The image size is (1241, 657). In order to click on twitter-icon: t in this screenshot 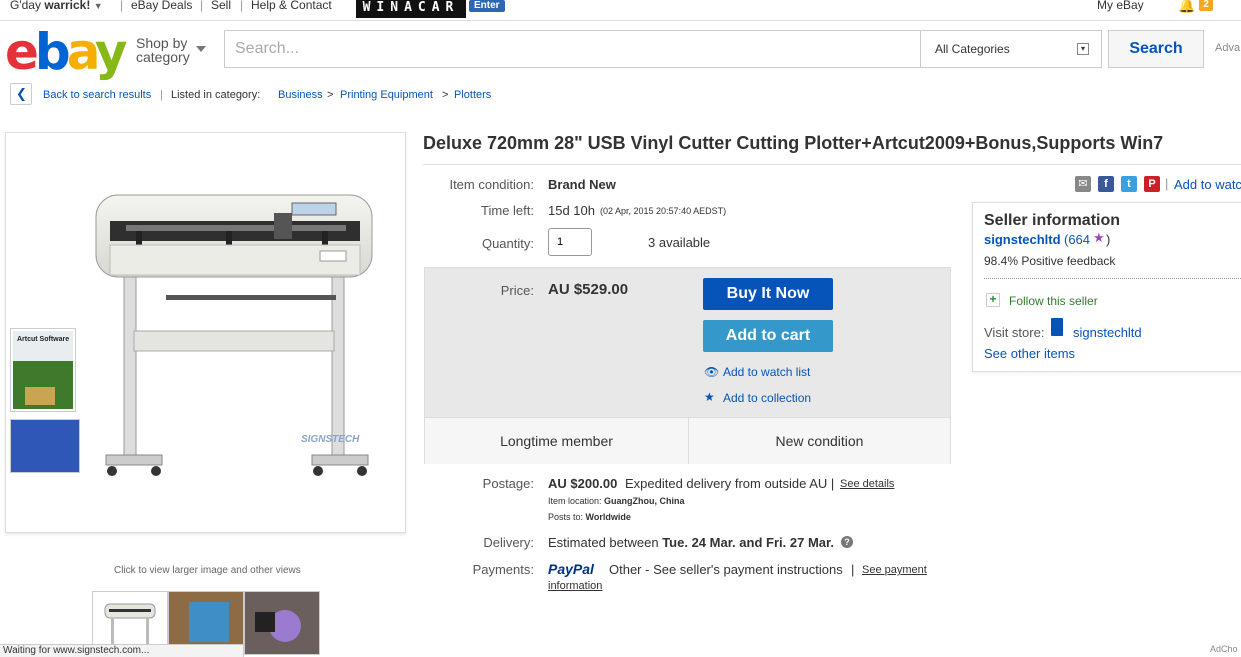, I will do `click(1129, 184)`.